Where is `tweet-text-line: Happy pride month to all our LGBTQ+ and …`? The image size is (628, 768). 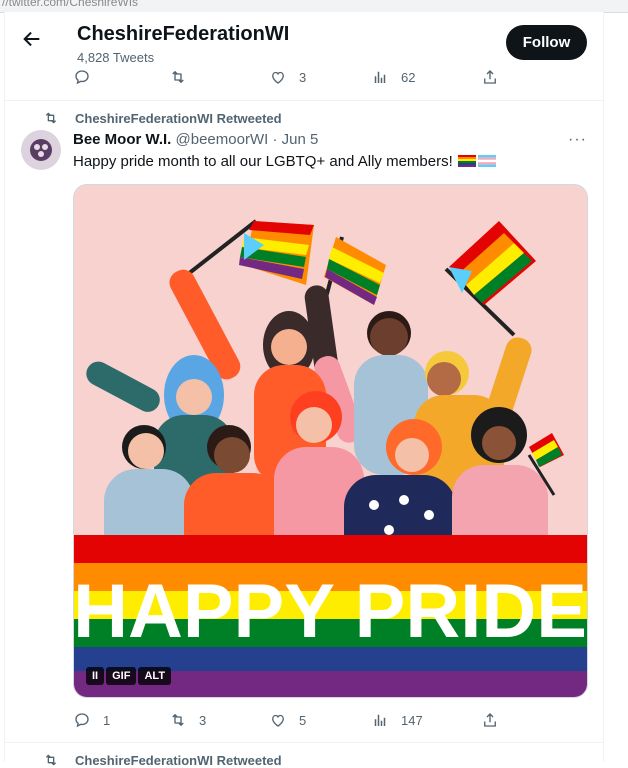 tweet-text-line: Happy pride month to all our LGBTQ+ and … is located at coordinates (285, 161).